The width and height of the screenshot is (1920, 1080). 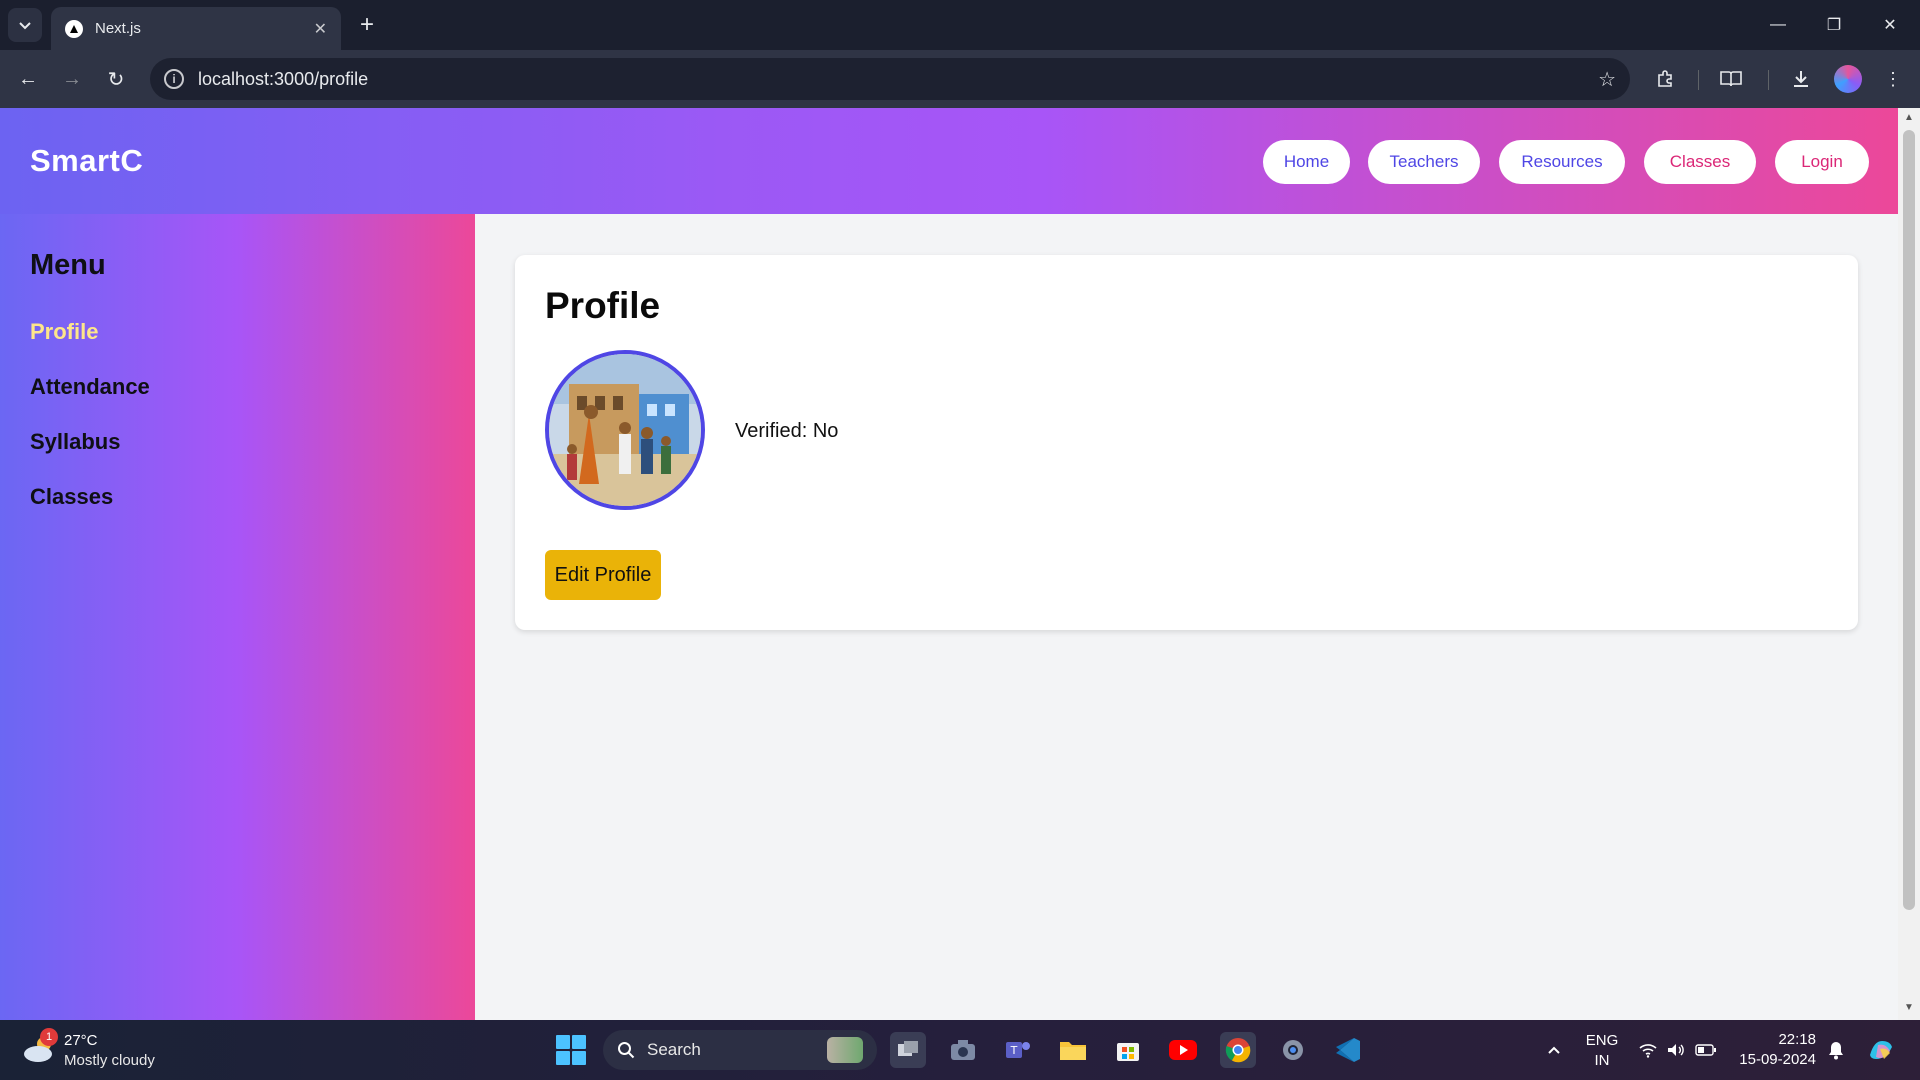 What do you see at coordinates (963, 1050) in the screenshot?
I see `camera-app-icon` at bounding box center [963, 1050].